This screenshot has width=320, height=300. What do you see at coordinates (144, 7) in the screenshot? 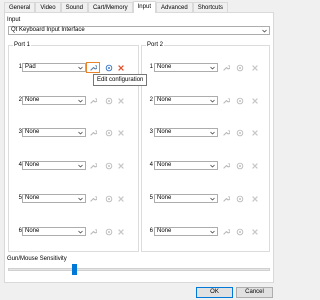
I see `tab-input: Input` at bounding box center [144, 7].